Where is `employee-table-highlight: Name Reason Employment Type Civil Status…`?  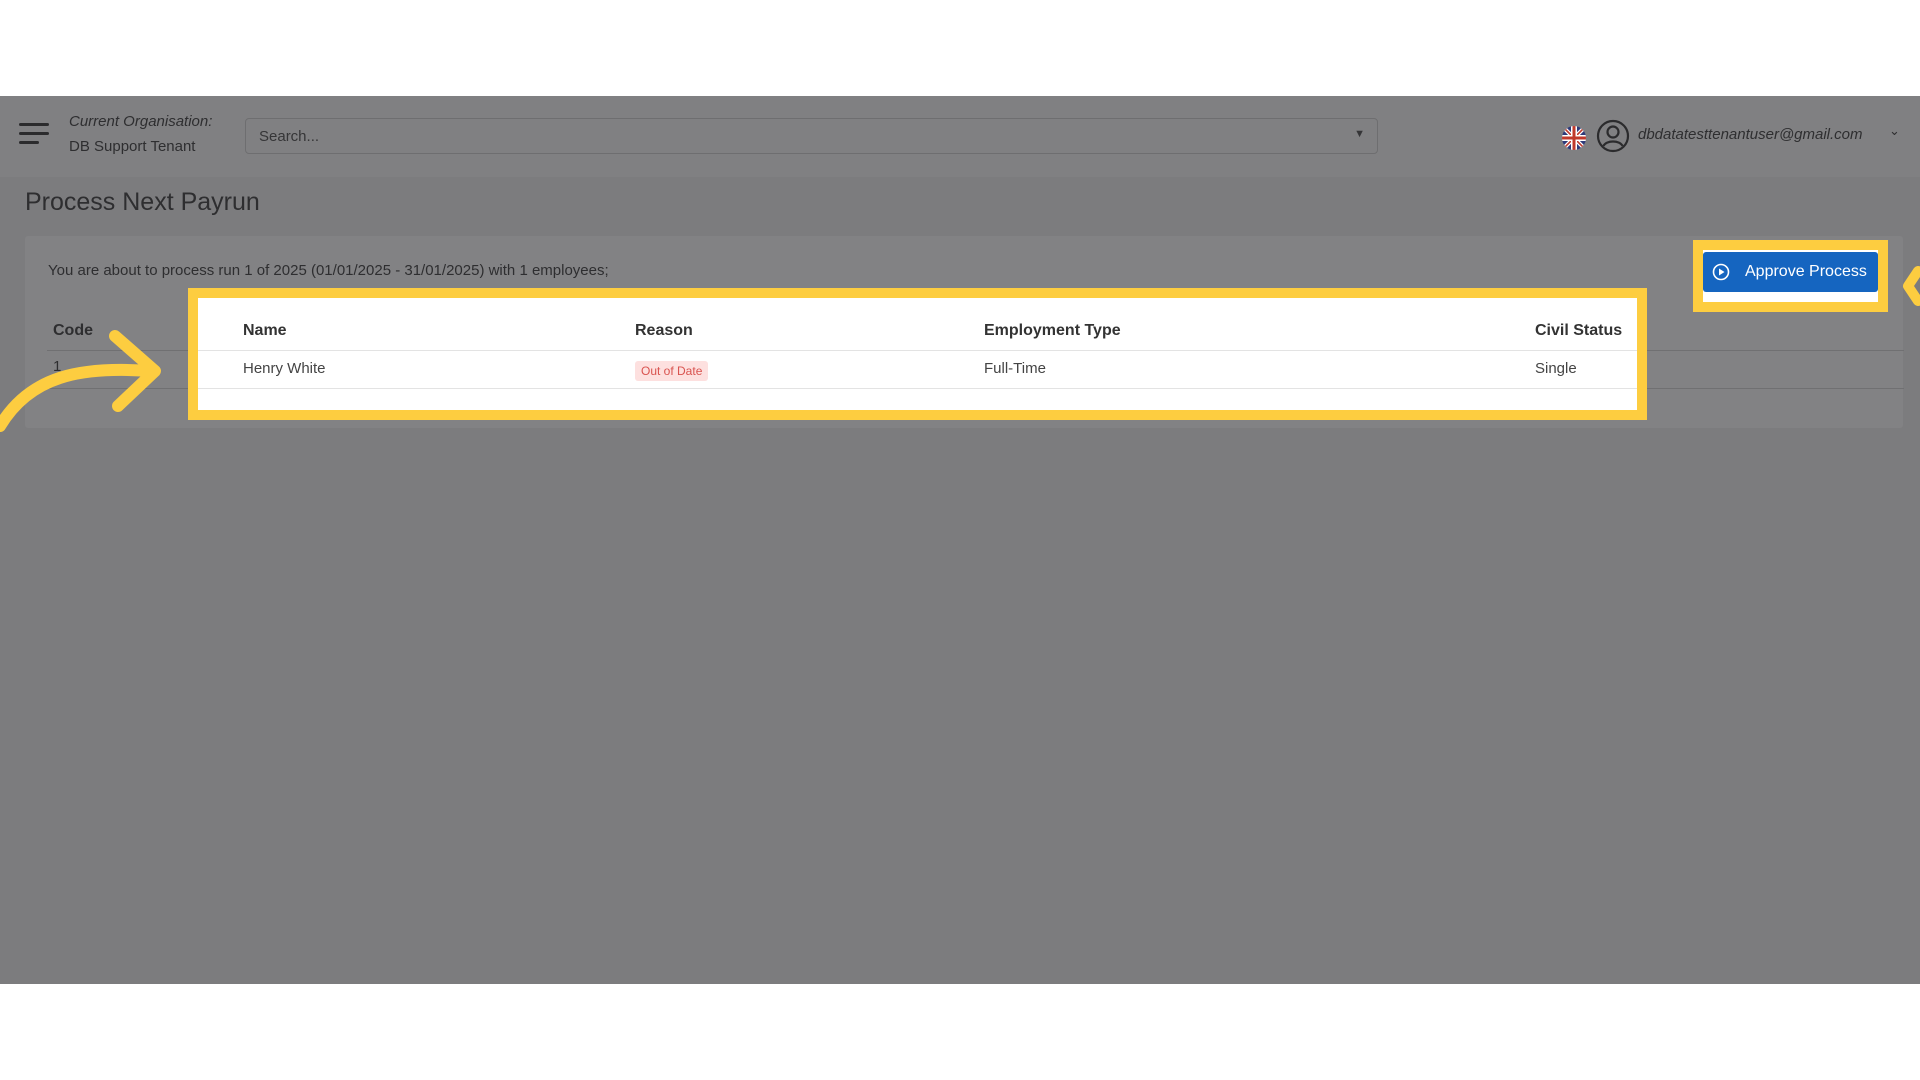 employee-table-highlight: Name Reason Employment Type Civil Status… is located at coordinates (917, 354).